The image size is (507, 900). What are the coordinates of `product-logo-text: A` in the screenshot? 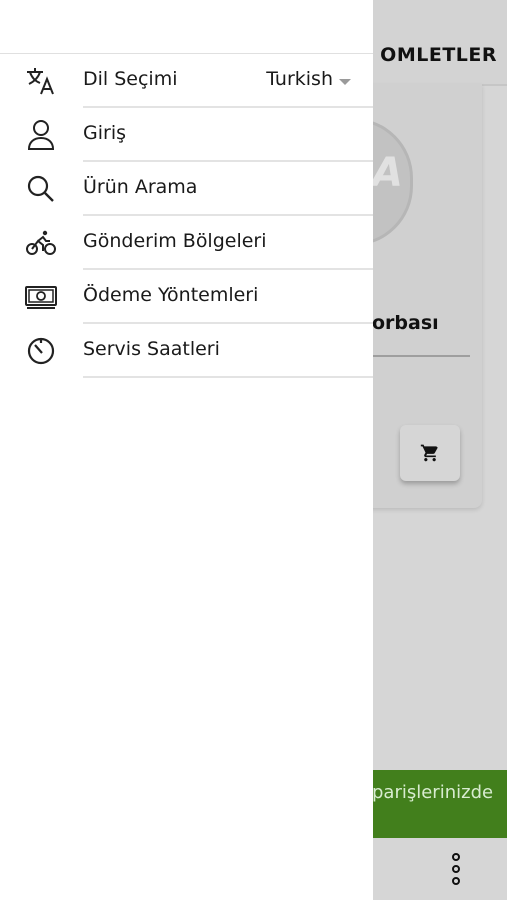 It's located at (387, 173).